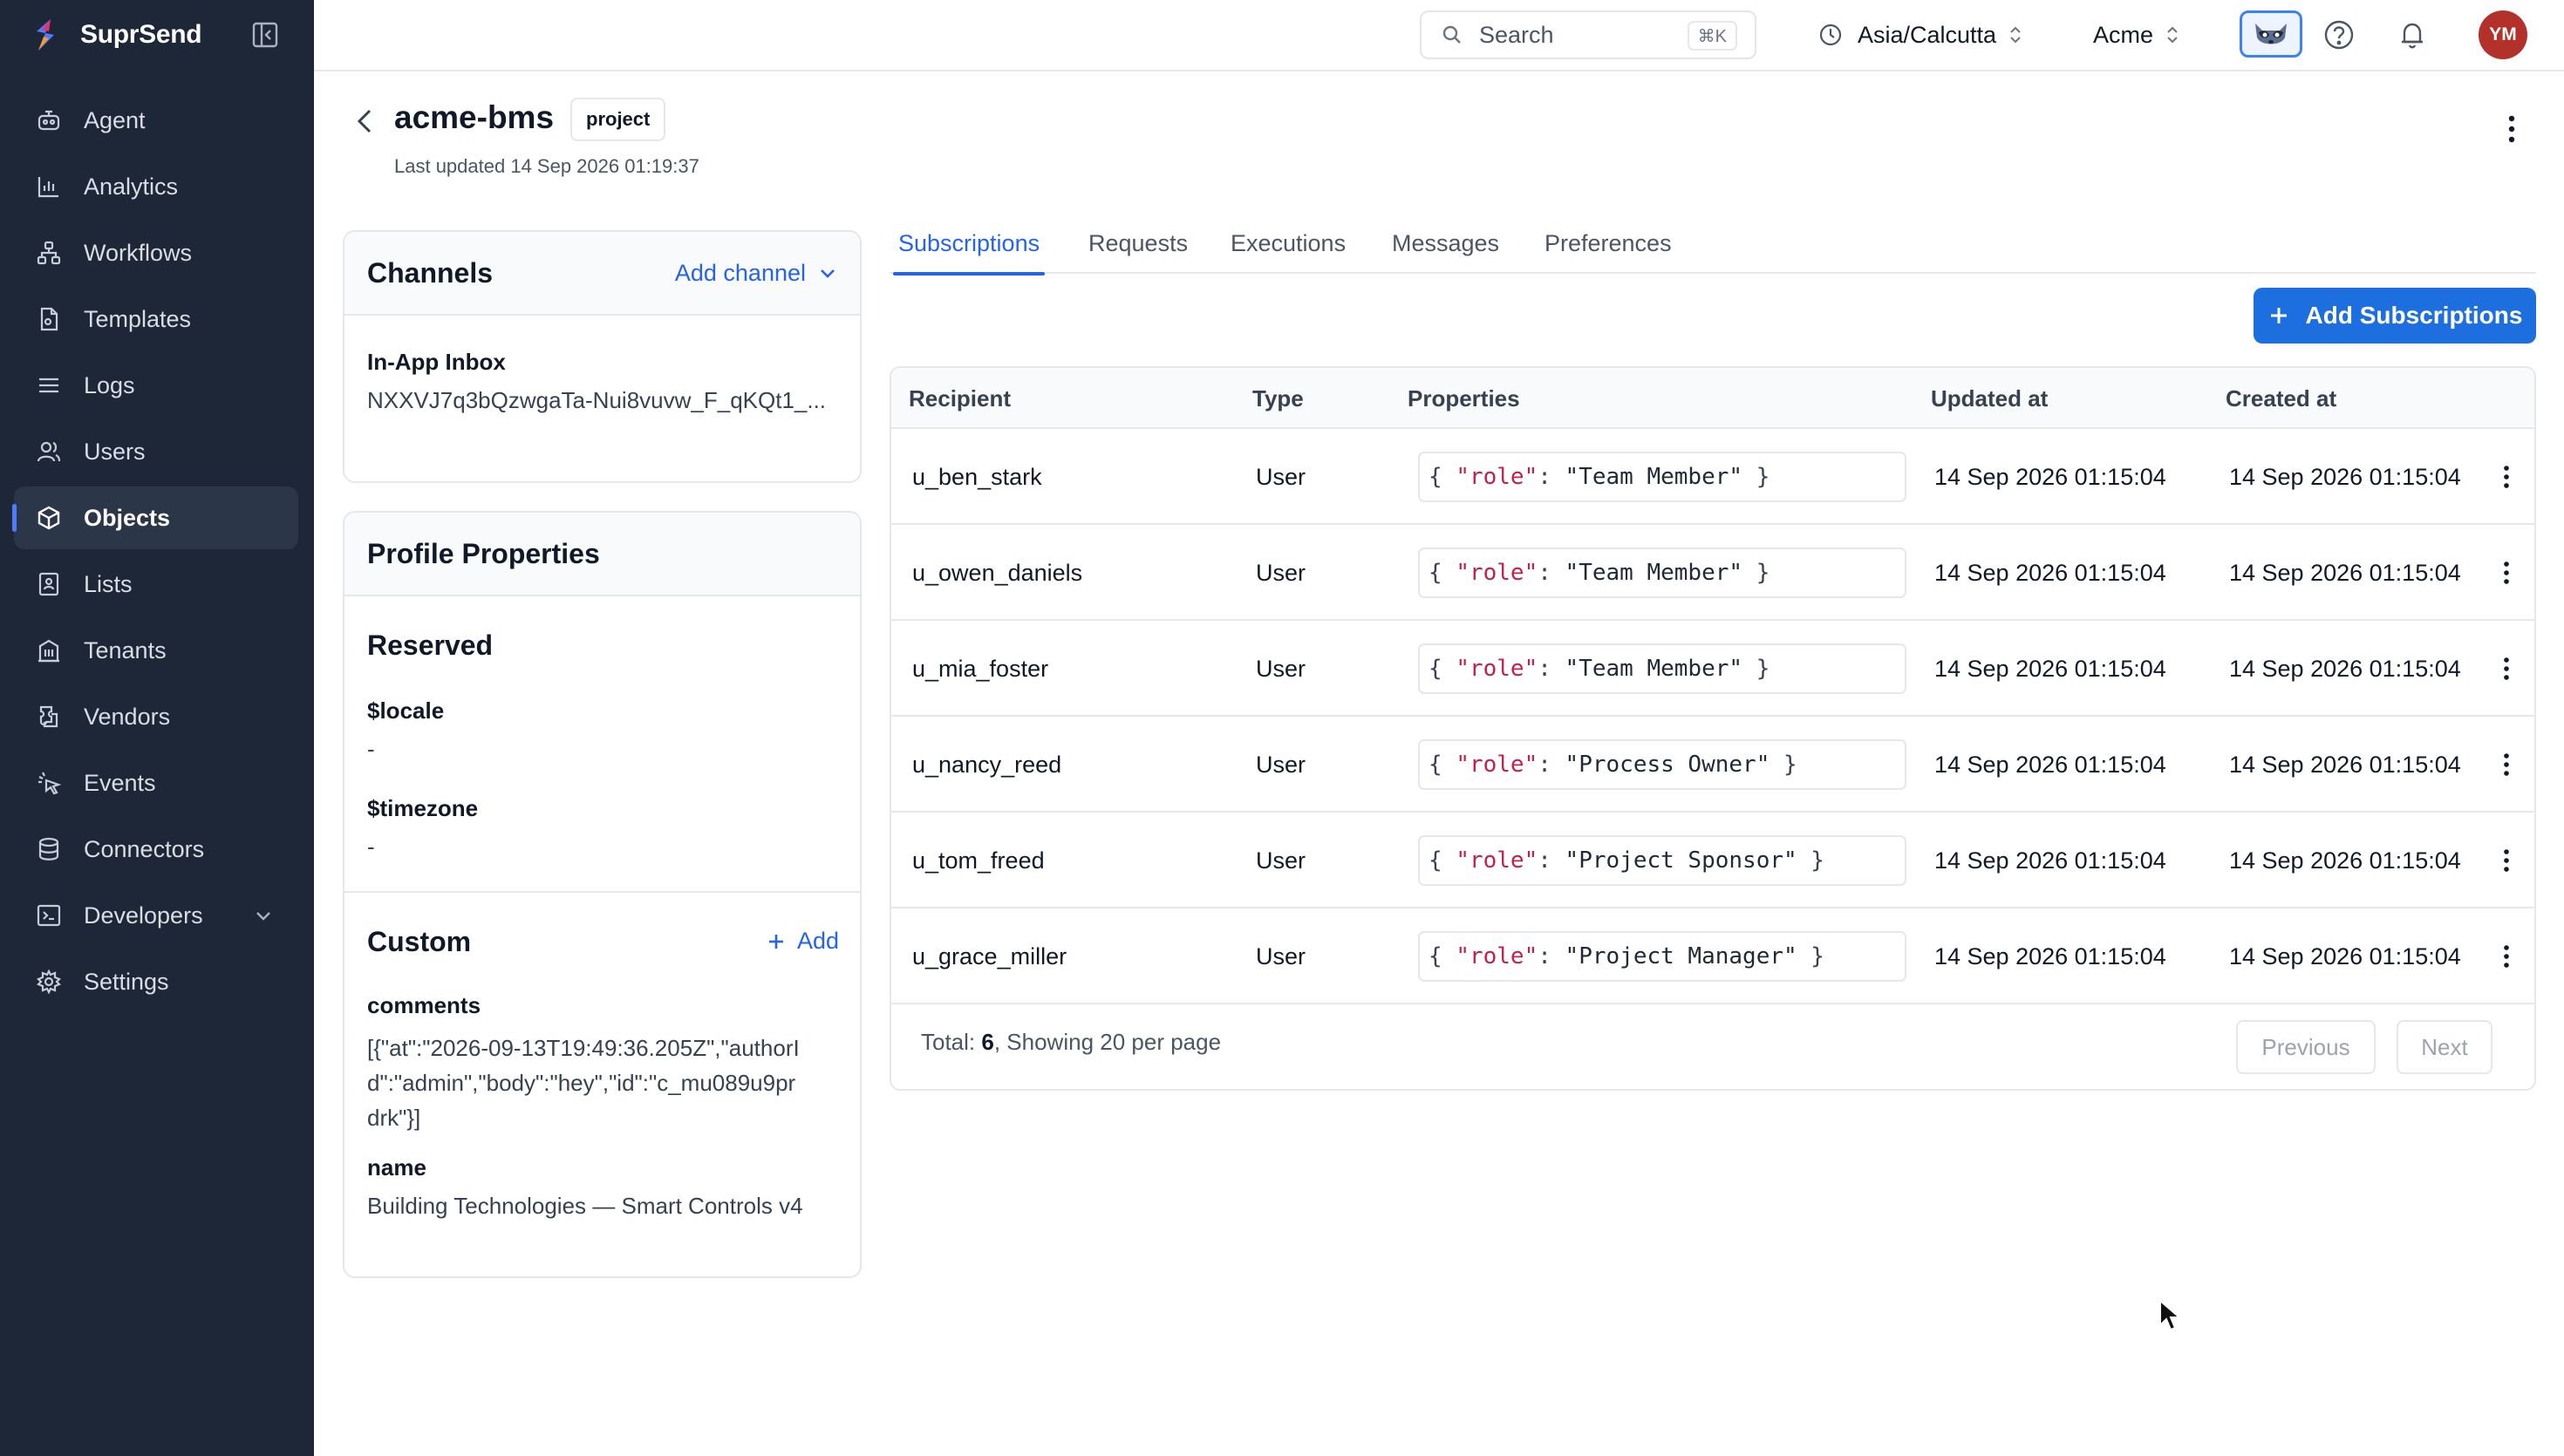 This screenshot has width=2564, height=1456. I want to click on recipient-cell: u_nancy_reed, so click(986, 765).